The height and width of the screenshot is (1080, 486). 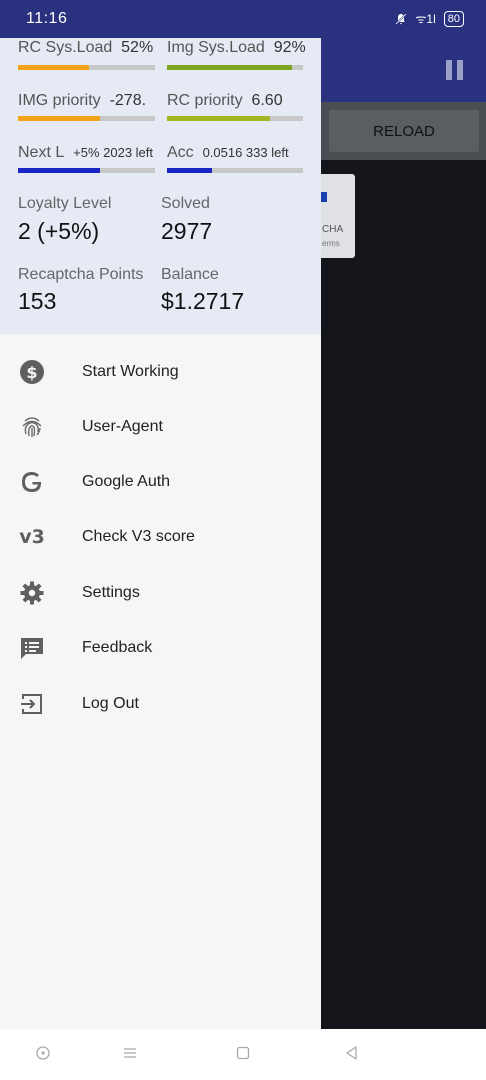 I want to click on next-level: Next L +5% 2023 left, so click(x=86, y=152).